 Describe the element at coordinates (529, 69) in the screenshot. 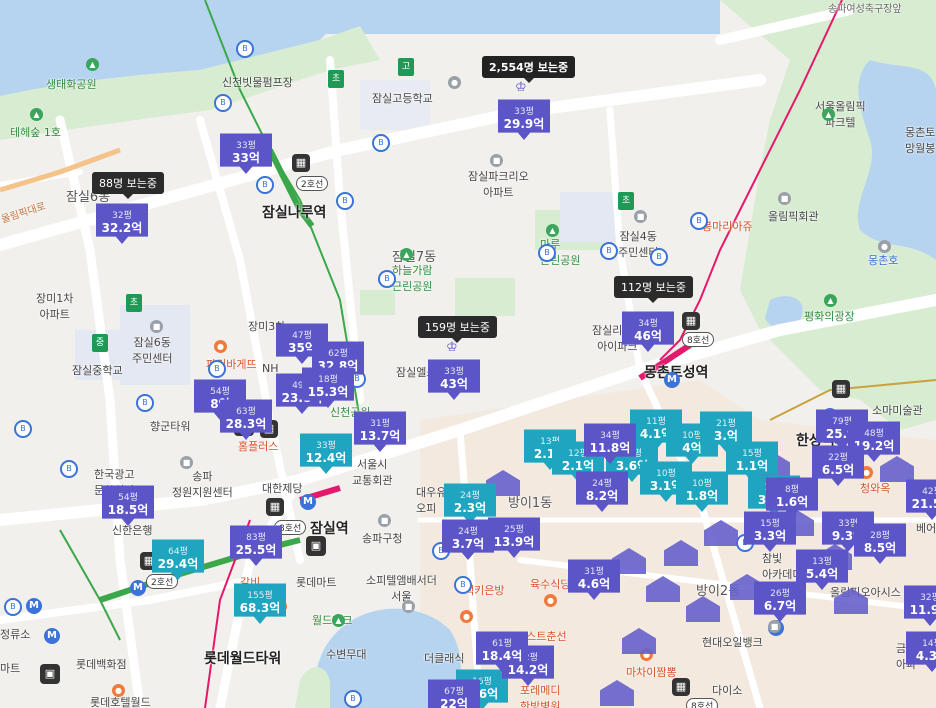

I see `viewer-count-tooltip: 2,554명 보는중` at that location.